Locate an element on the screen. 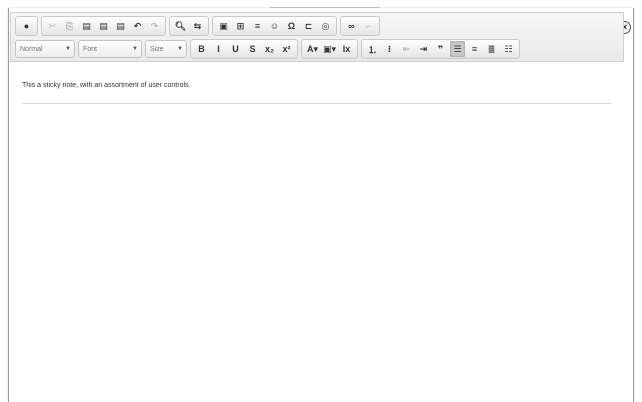 The height and width of the screenshot is (402, 642). basic-style-group: B I U Sx₂ x² is located at coordinates (244, 49).